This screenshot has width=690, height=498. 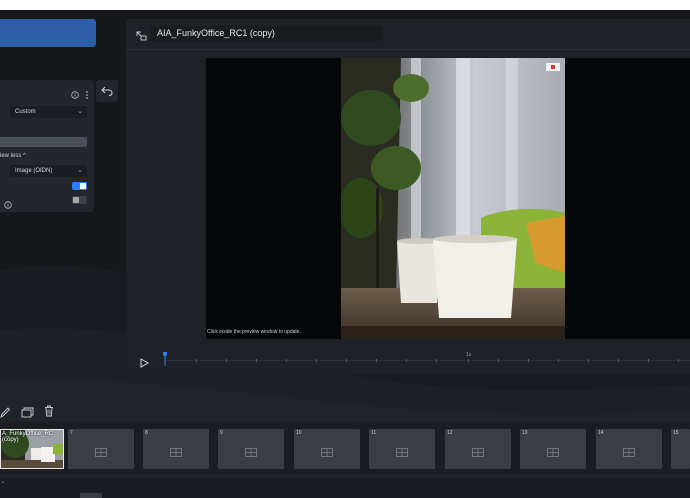 I want to click on frame-thumb: 7, so click(x=101, y=449).